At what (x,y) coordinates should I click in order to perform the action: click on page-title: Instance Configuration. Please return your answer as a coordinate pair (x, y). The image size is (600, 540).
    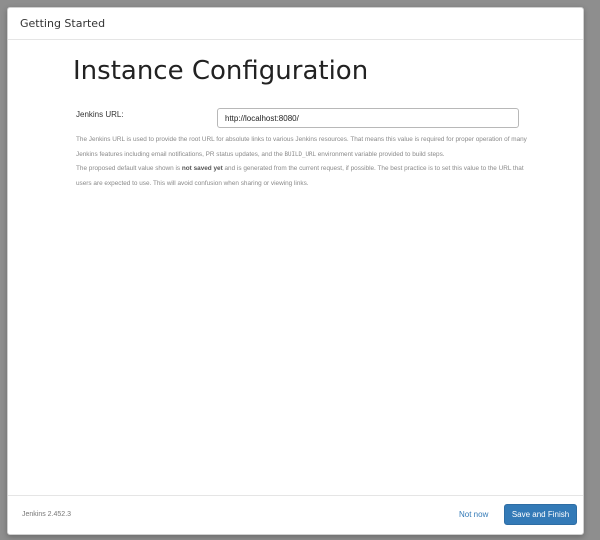
    Looking at the image, I should click on (221, 71).